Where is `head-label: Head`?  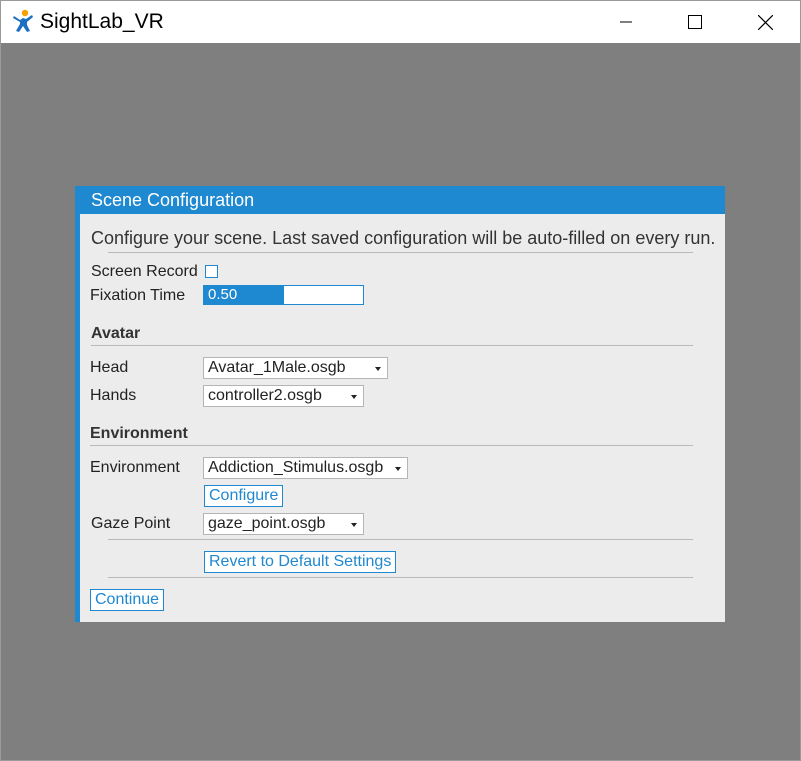
head-label: Head is located at coordinates (109, 367).